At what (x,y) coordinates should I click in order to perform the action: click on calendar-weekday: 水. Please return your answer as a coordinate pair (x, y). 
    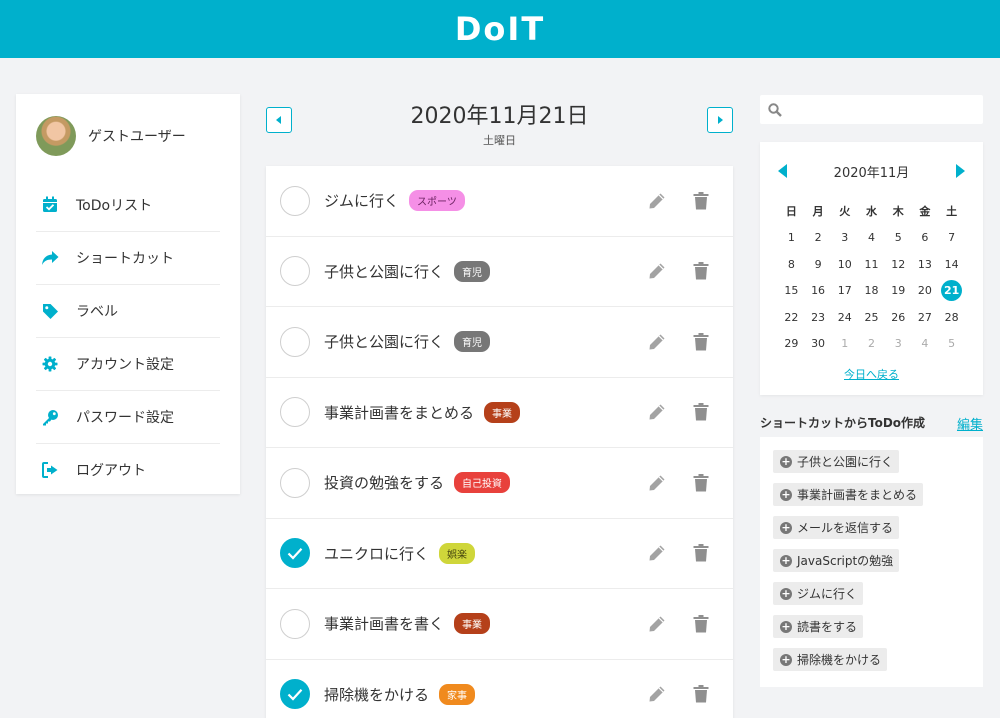
    Looking at the image, I should click on (871, 212).